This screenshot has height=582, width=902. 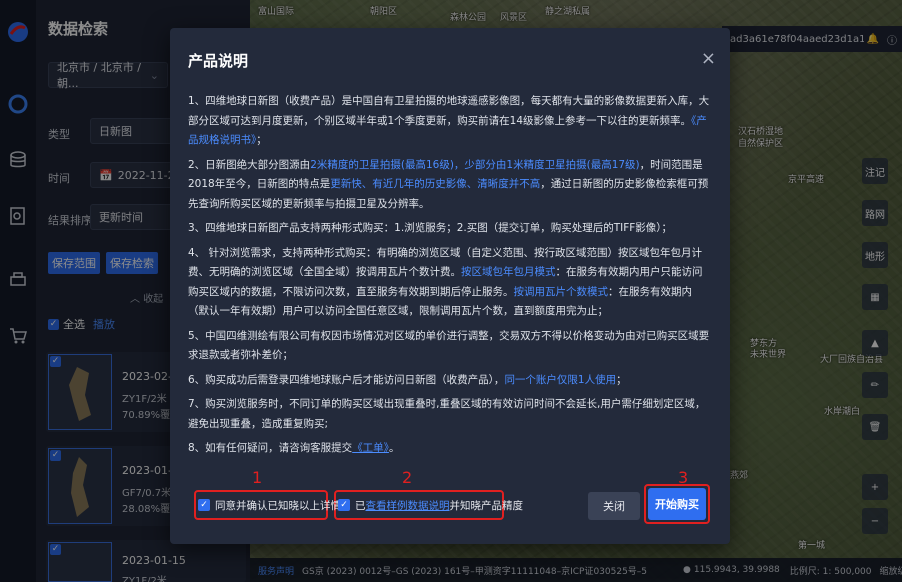 I want to click on item-text: 6、购买成功后需登录四维地球账户后才能访问日新图（收费产品），, so click(x=346, y=379).